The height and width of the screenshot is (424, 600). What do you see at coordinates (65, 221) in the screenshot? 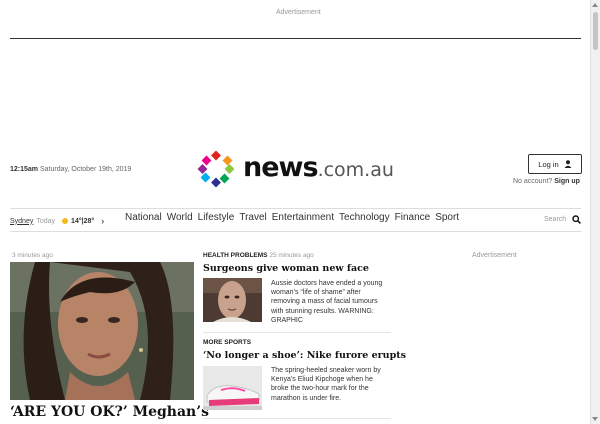
I see `sun-icon` at bounding box center [65, 221].